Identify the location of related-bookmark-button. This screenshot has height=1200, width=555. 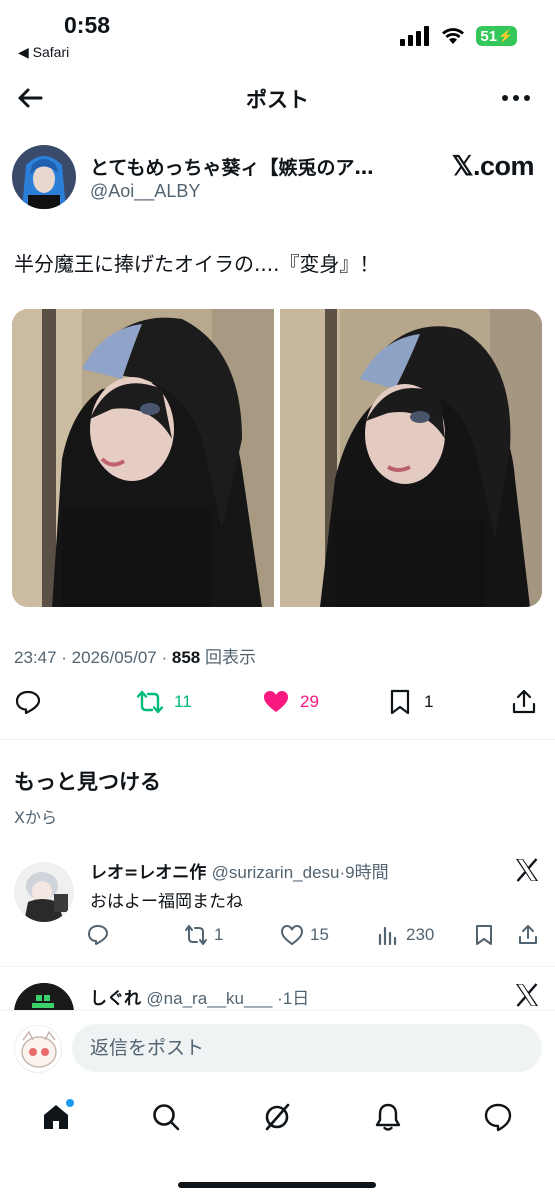
(484, 935).